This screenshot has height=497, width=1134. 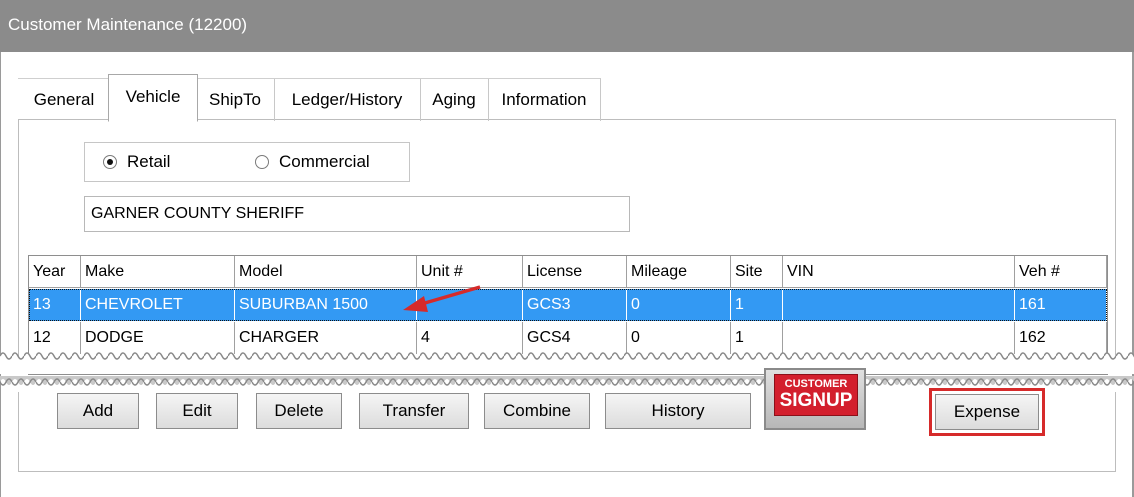 What do you see at coordinates (899, 272) in the screenshot?
I see `column-header-vin: VIN` at bounding box center [899, 272].